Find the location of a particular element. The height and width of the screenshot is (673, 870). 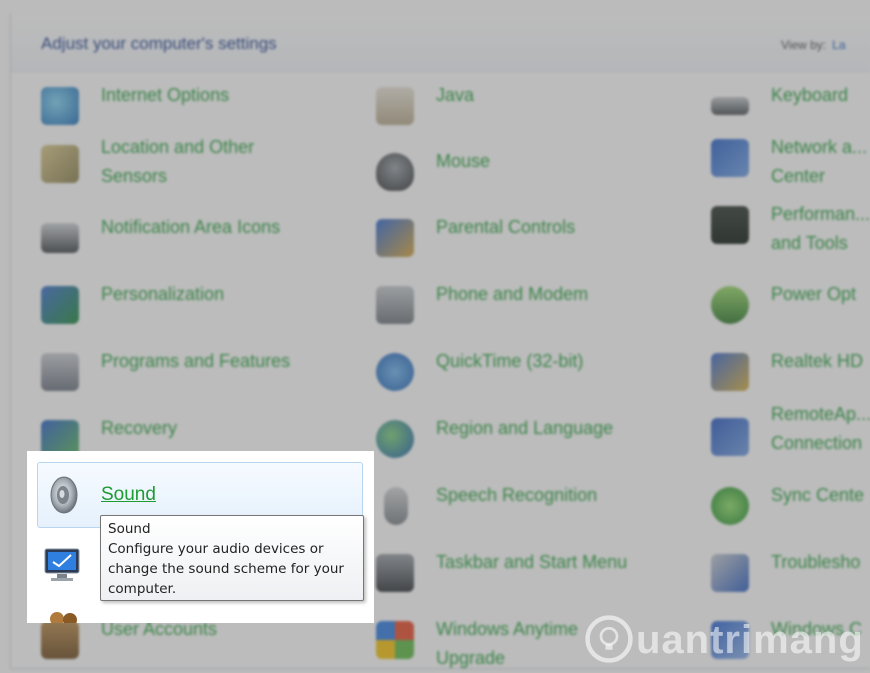

remote-desktop-icon is located at coordinates (730, 437).